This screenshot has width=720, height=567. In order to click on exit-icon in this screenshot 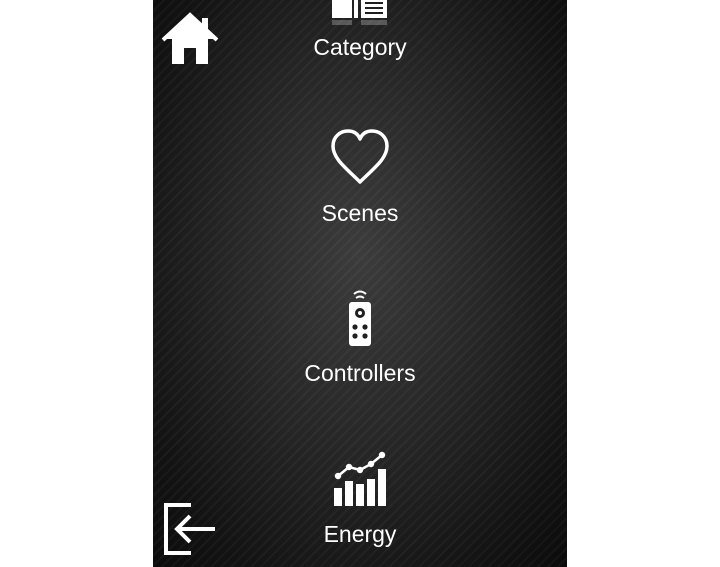, I will do `click(189, 529)`.